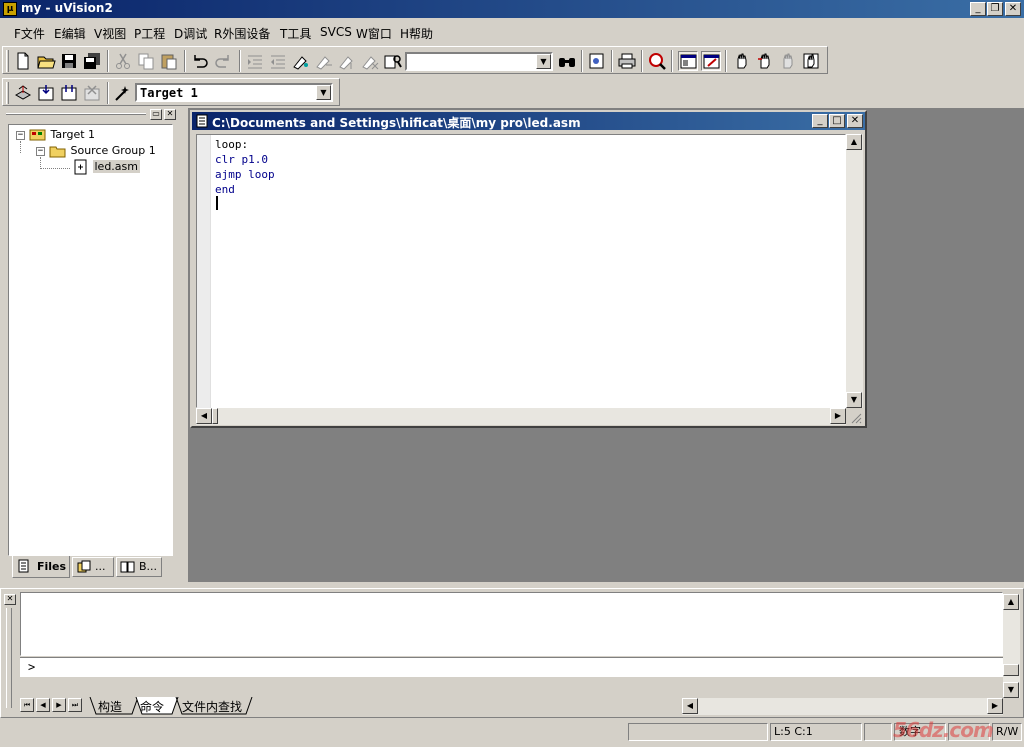  I want to click on tab-last-icon: ⏭, so click(75, 705).